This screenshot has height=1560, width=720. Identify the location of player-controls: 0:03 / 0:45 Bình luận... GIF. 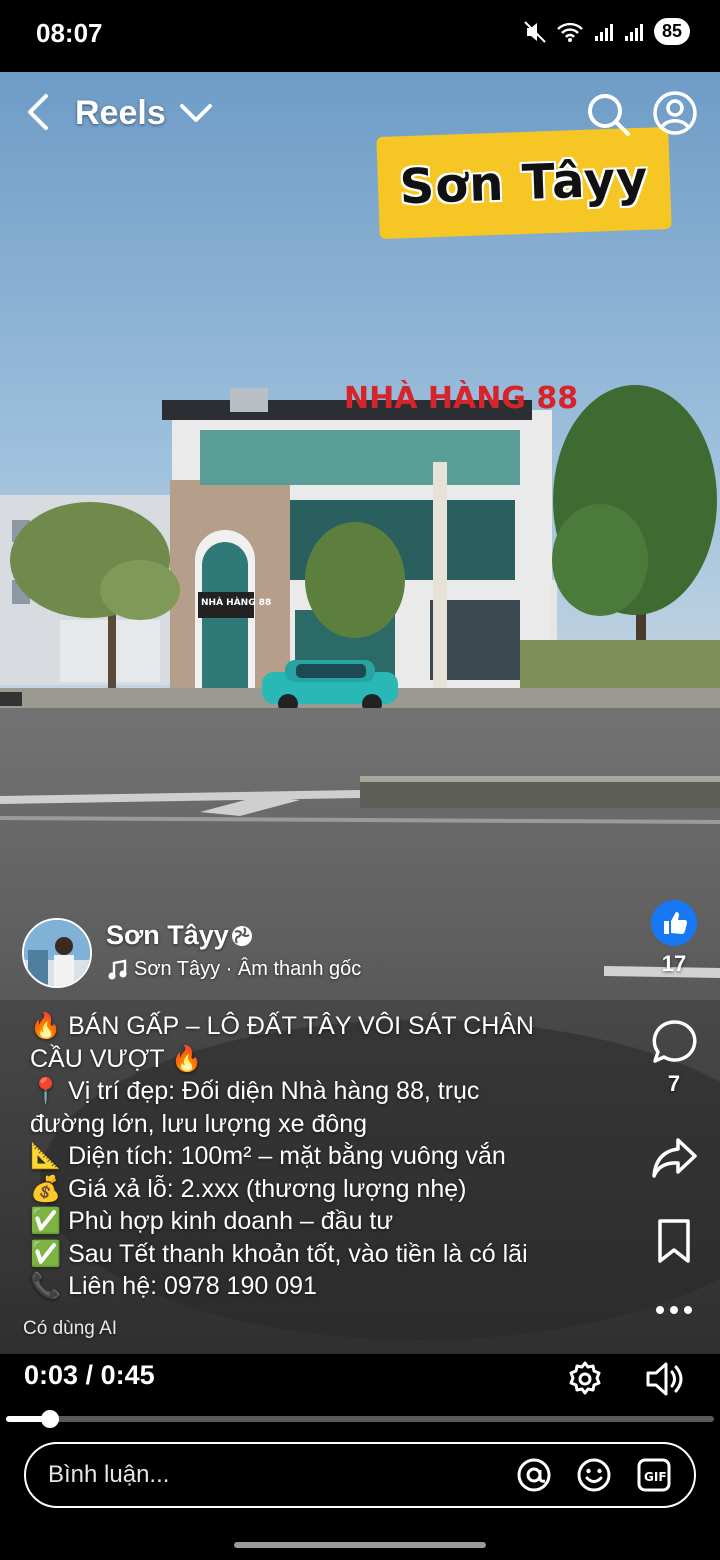
(360, 1457).